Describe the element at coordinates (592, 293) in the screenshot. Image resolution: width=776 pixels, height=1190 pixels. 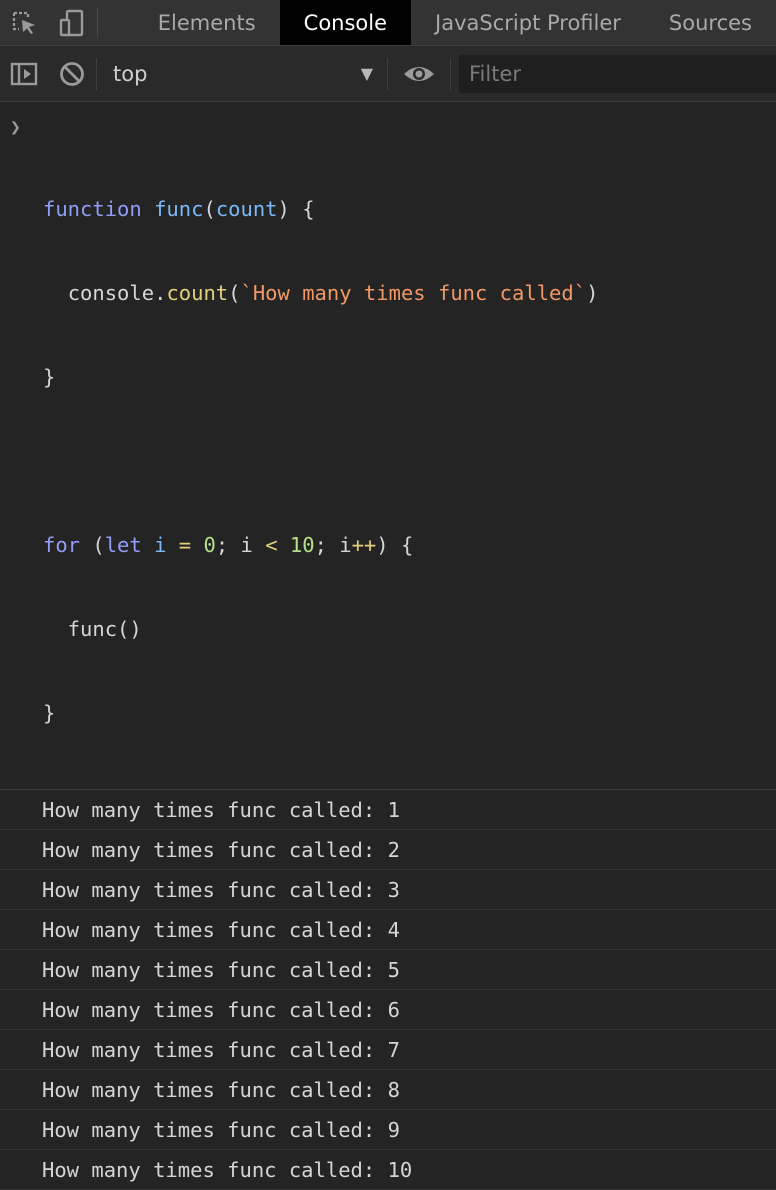
I see `code-text: )` at that location.